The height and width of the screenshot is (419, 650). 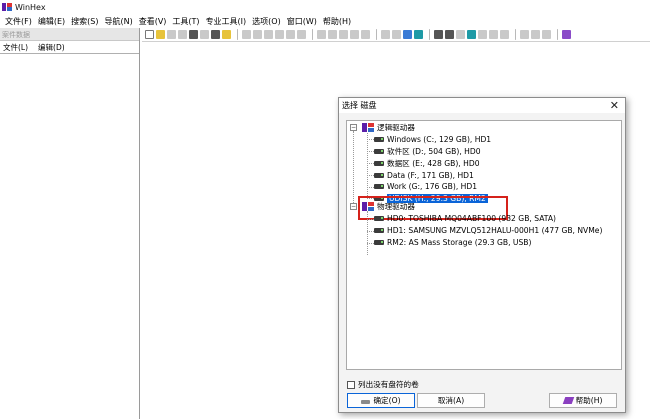 I want to click on tree-item: 数据区 (E:, 428 GB), HD0, so click(x=427, y=163).